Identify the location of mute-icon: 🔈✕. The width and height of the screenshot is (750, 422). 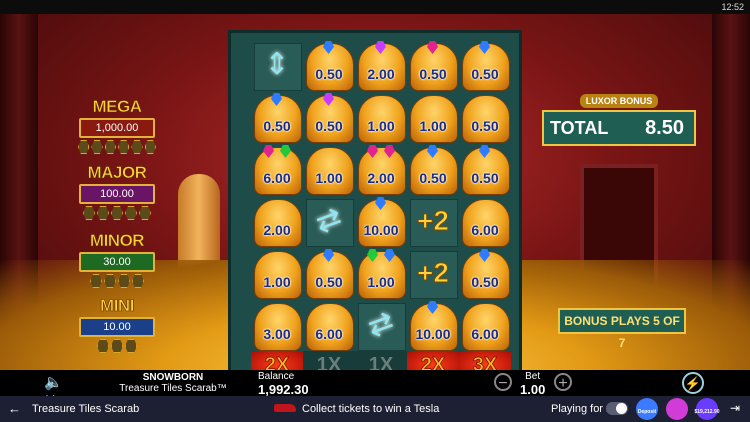
(56, 391).